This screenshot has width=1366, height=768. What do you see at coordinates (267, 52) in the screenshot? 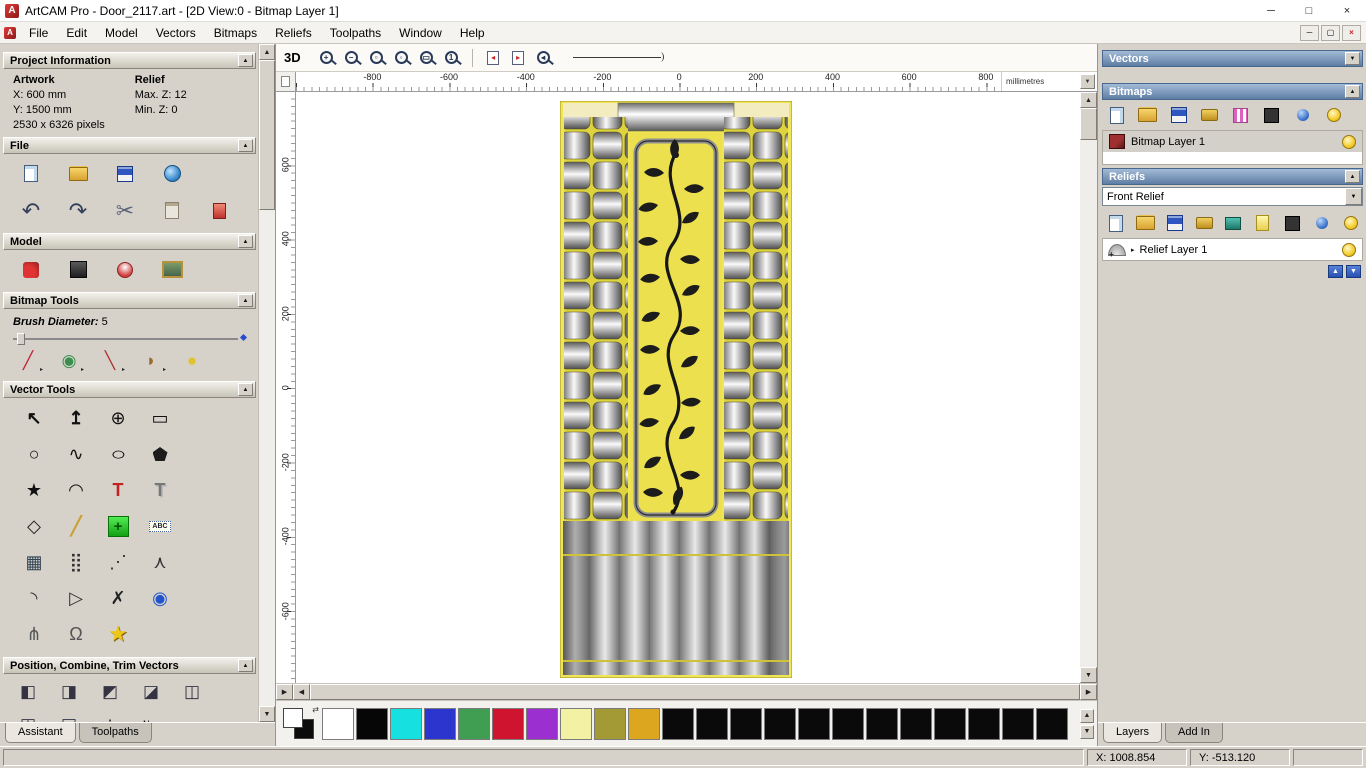
I see `scroll-up-icon: ▲` at bounding box center [267, 52].